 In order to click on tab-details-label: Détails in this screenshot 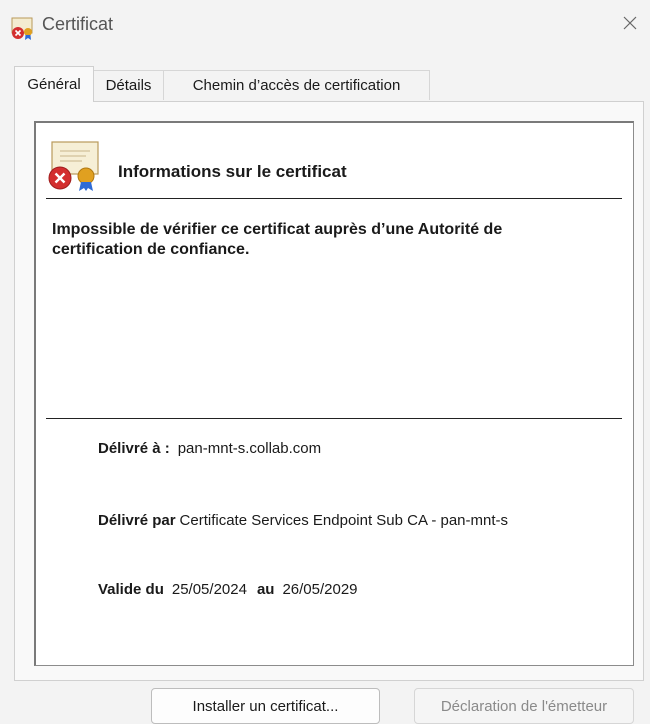, I will do `click(128, 85)`.